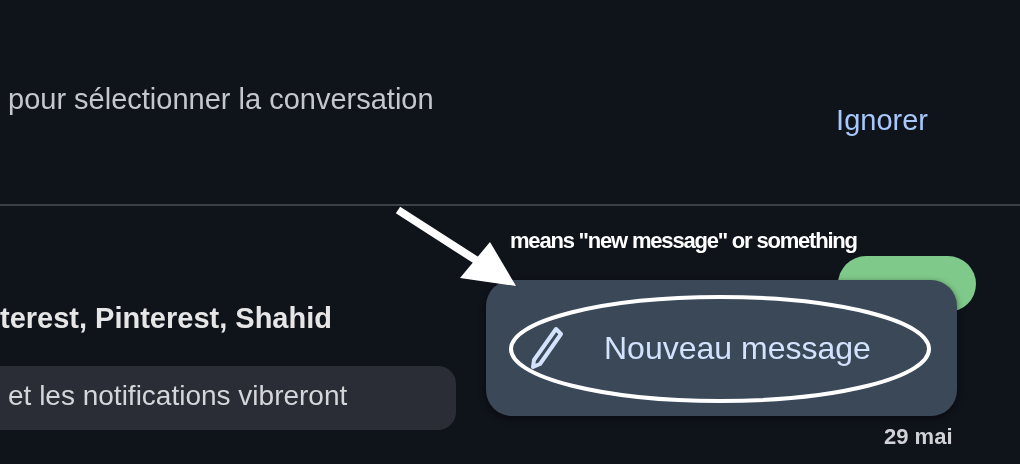 The height and width of the screenshot is (464, 1020). I want to click on ignore-button: Ignorer, so click(882, 120).